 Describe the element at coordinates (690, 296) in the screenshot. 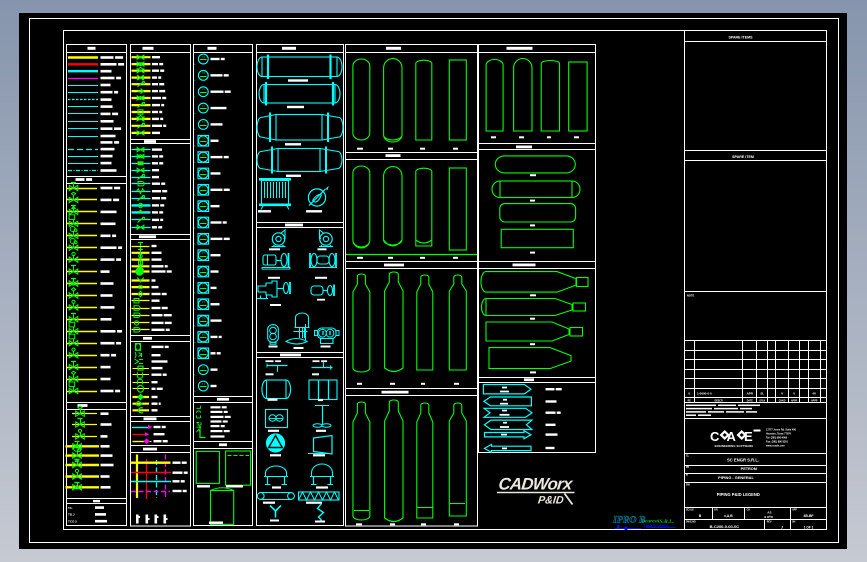

I see `svg-text: NOTE` at that location.